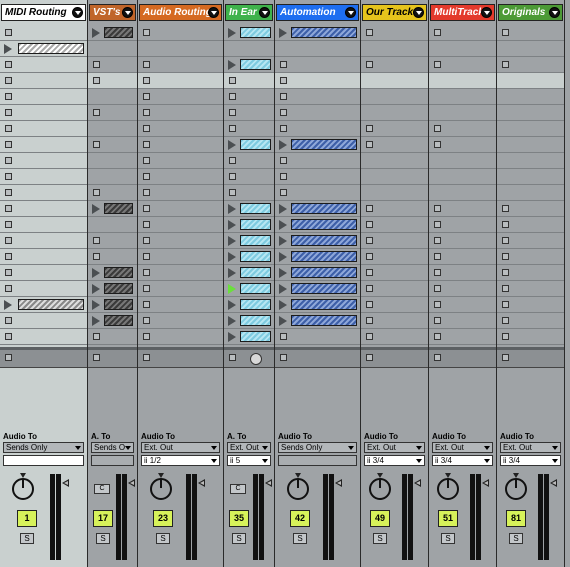 This screenshot has width=570, height=567. What do you see at coordinates (317, 12) in the screenshot?
I see `track-header-automation: Automation` at bounding box center [317, 12].